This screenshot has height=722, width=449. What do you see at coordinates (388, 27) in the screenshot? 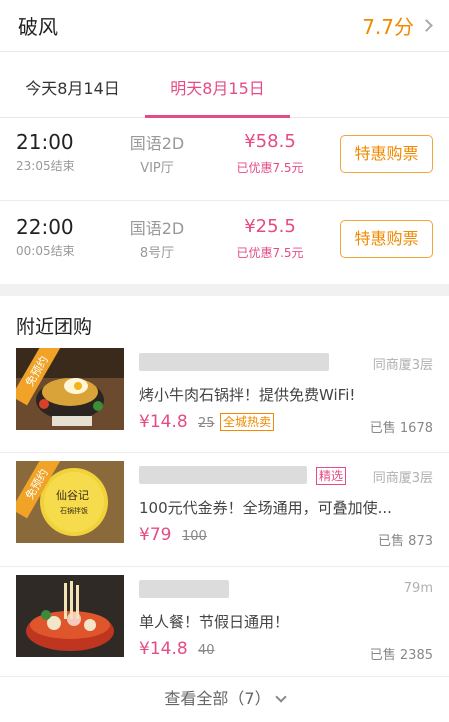
I see `movie-rating: 7.7分` at bounding box center [388, 27].